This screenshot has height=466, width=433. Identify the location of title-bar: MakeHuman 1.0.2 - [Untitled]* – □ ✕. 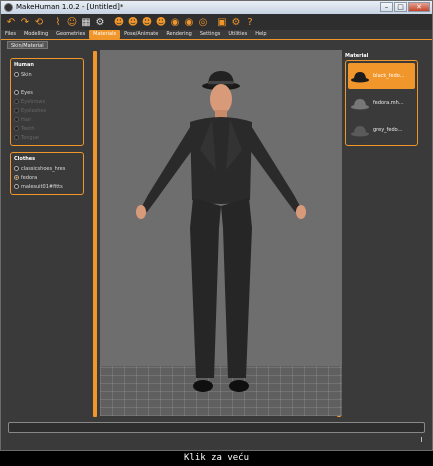
(216, 7).